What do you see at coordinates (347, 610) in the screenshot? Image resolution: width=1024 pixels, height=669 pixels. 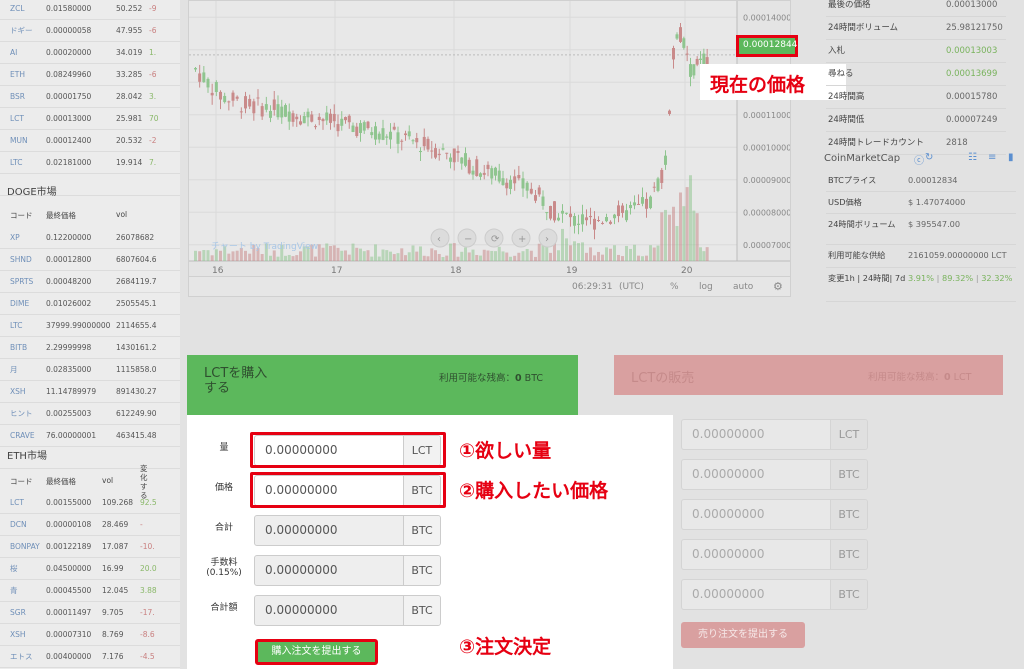 I see `buy-field-4-input: 0.00000000 BTC` at bounding box center [347, 610].